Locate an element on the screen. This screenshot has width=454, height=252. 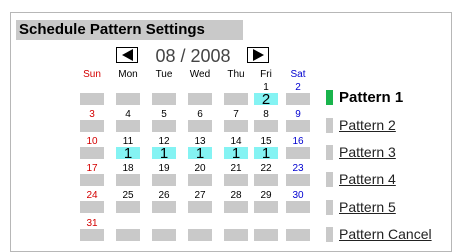
pattern-option: Pattern 4 is located at coordinates (390, 179).